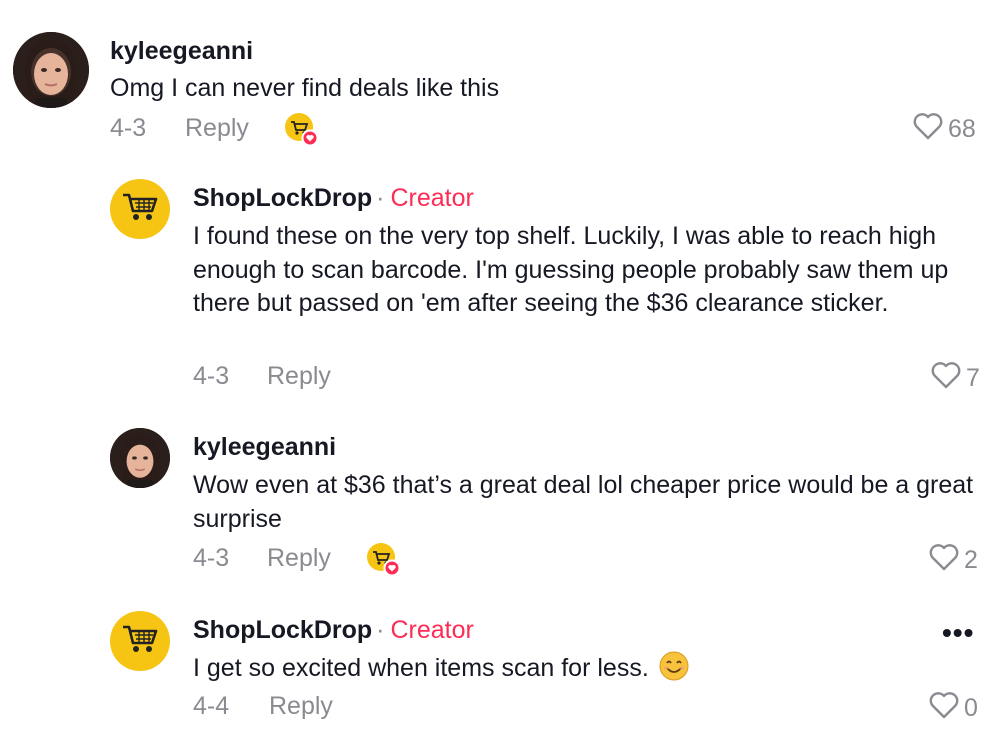 Image resolution: width=1002 pixels, height=731 pixels. I want to click on more-options-icon: •••, so click(958, 633).